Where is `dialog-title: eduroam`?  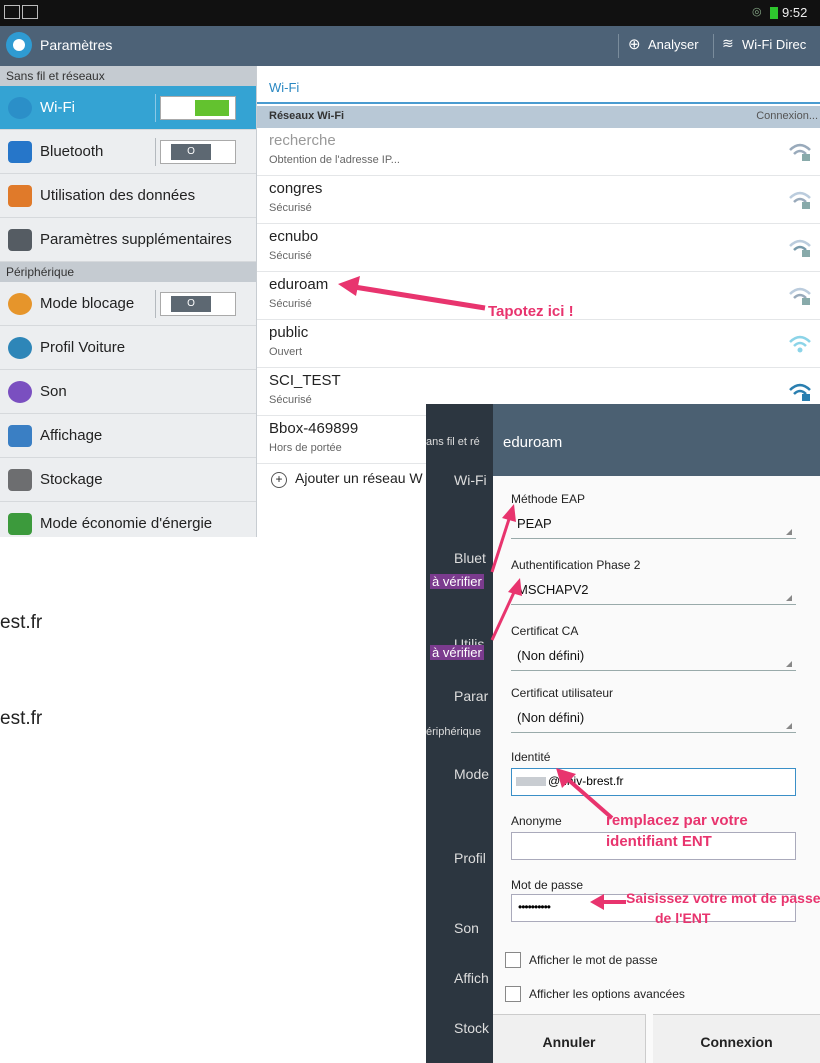
dialog-title: eduroam is located at coordinates (533, 442).